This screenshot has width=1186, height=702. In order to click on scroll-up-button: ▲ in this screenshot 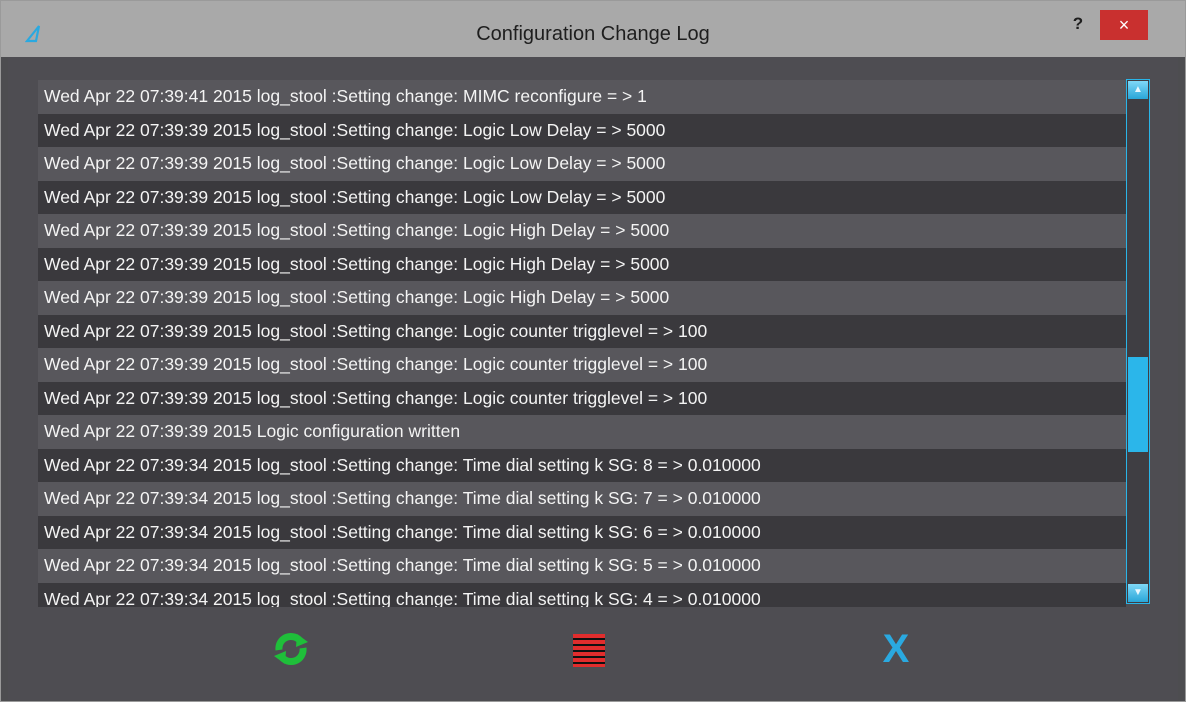, I will do `click(1138, 90)`.